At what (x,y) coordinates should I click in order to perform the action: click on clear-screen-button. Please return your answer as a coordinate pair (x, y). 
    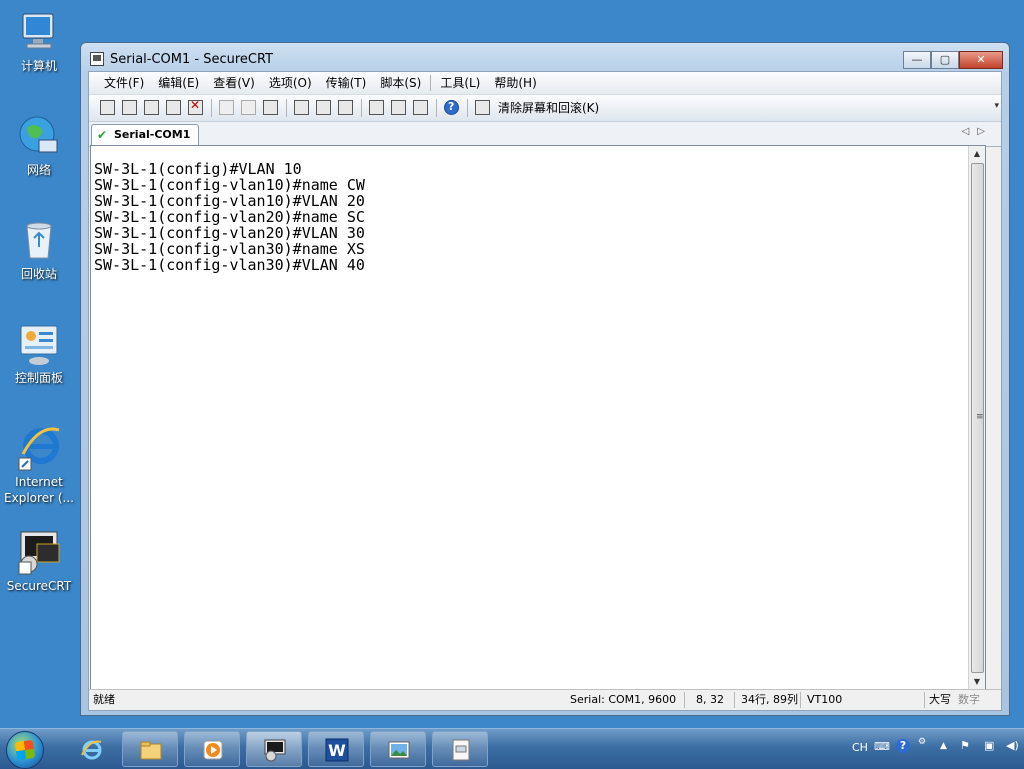
    Looking at the image, I should click on (483, 108).